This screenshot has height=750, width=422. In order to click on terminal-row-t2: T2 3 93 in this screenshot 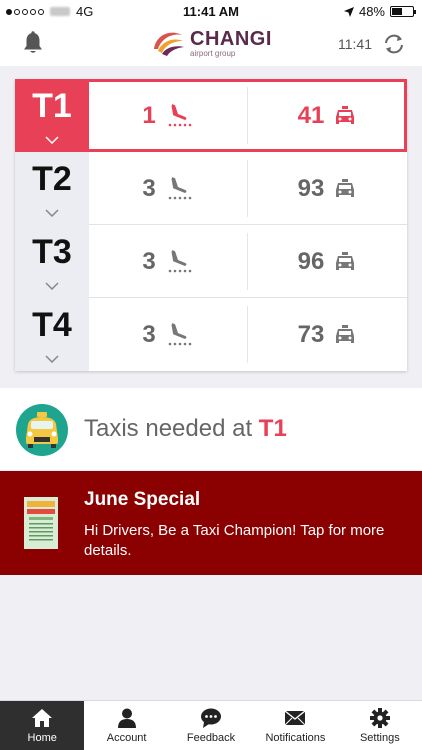, I will do `click(211, 188)`.